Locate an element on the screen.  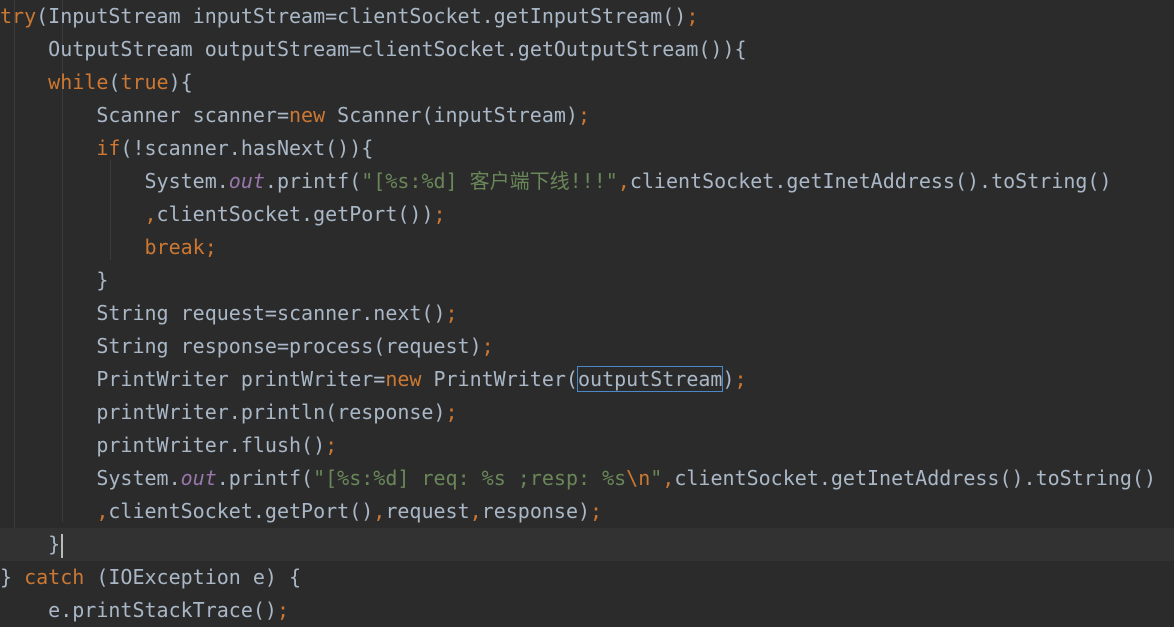
code-token-kw: try is located at coordinates (18, 16).